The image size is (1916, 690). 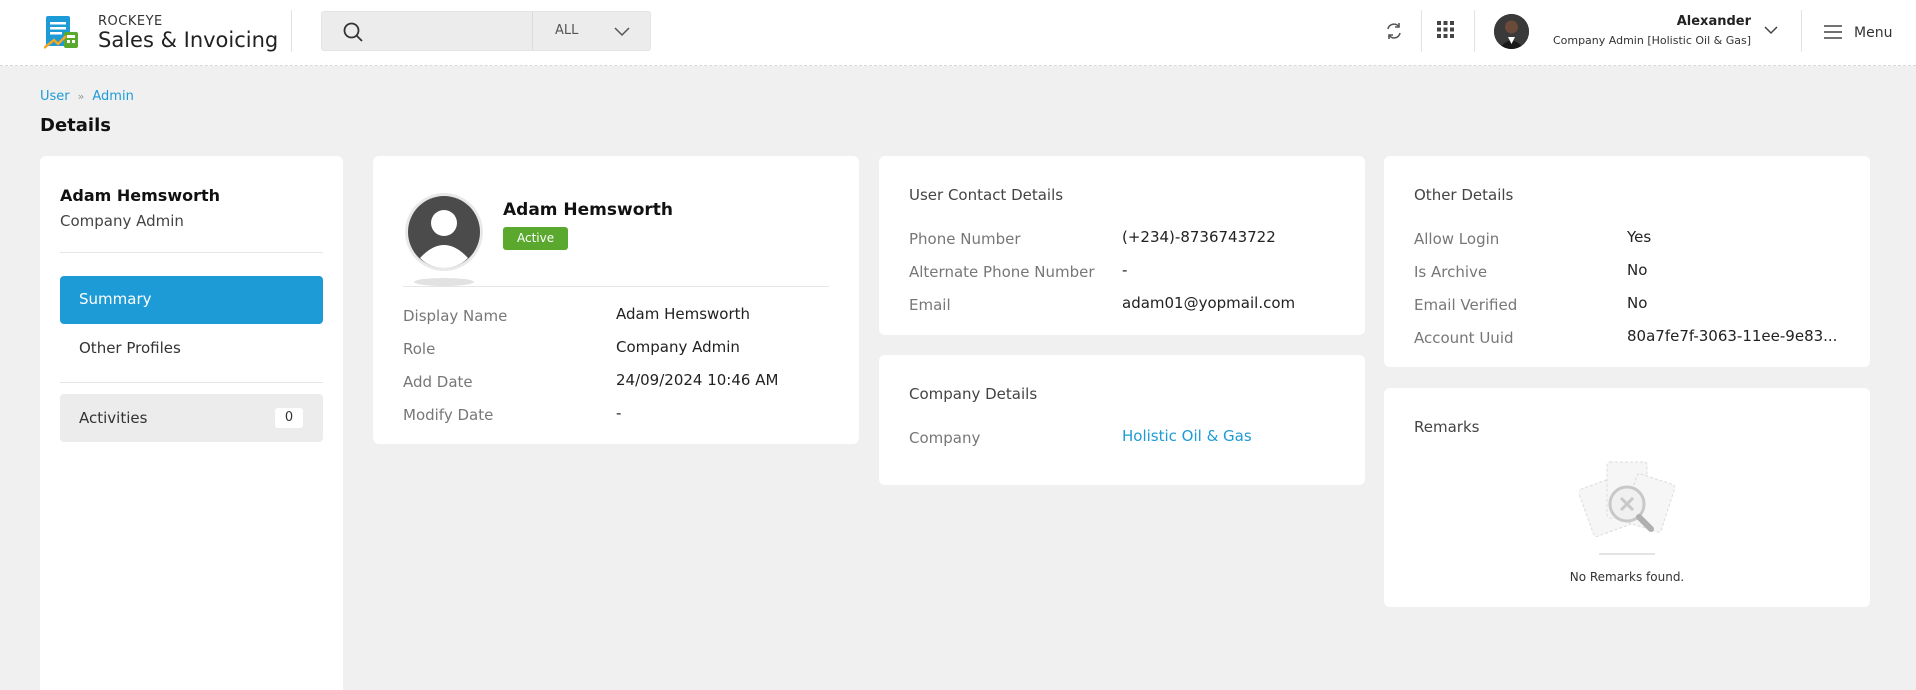 What do you see at coordinates (1187, 436) in the screenshot?
I see `company-link: Holistic Oil & Gas` at bounding box center [1187, 436].